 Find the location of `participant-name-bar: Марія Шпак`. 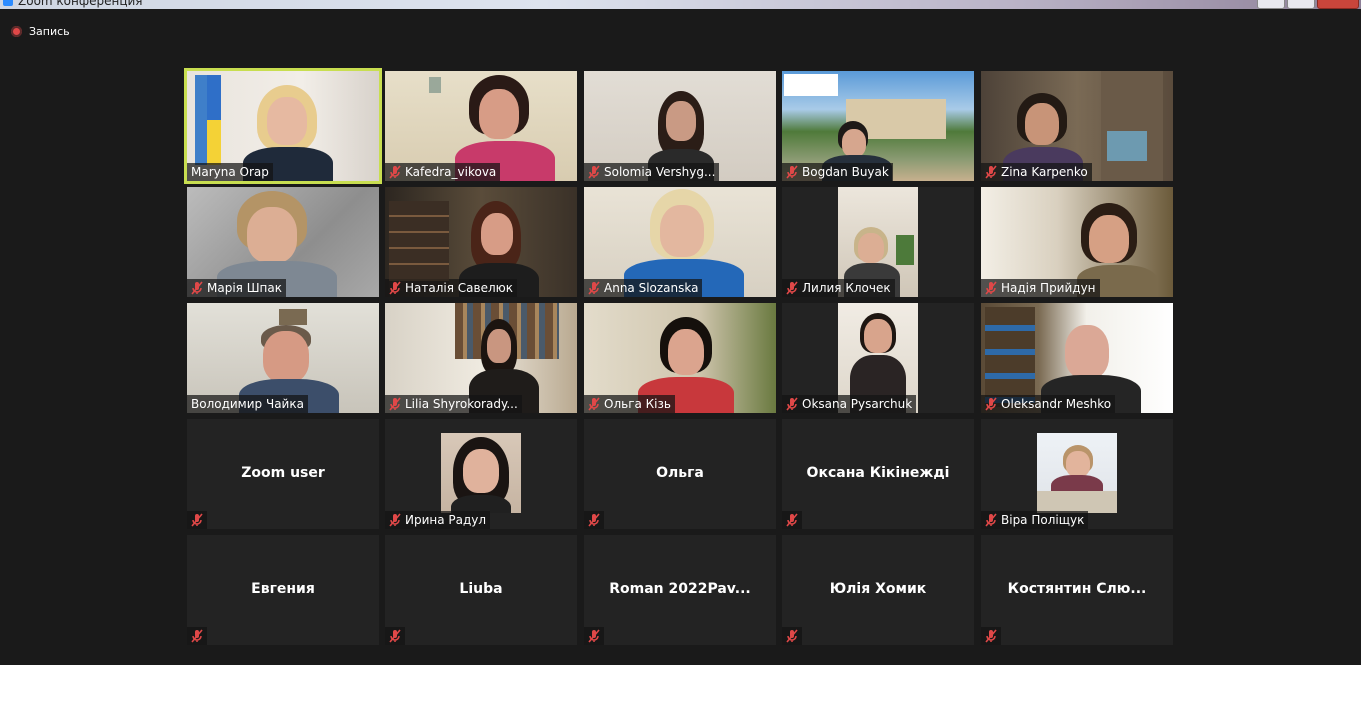

participant-name-bar: Марія Шпак is located at coordinates (236, 288).